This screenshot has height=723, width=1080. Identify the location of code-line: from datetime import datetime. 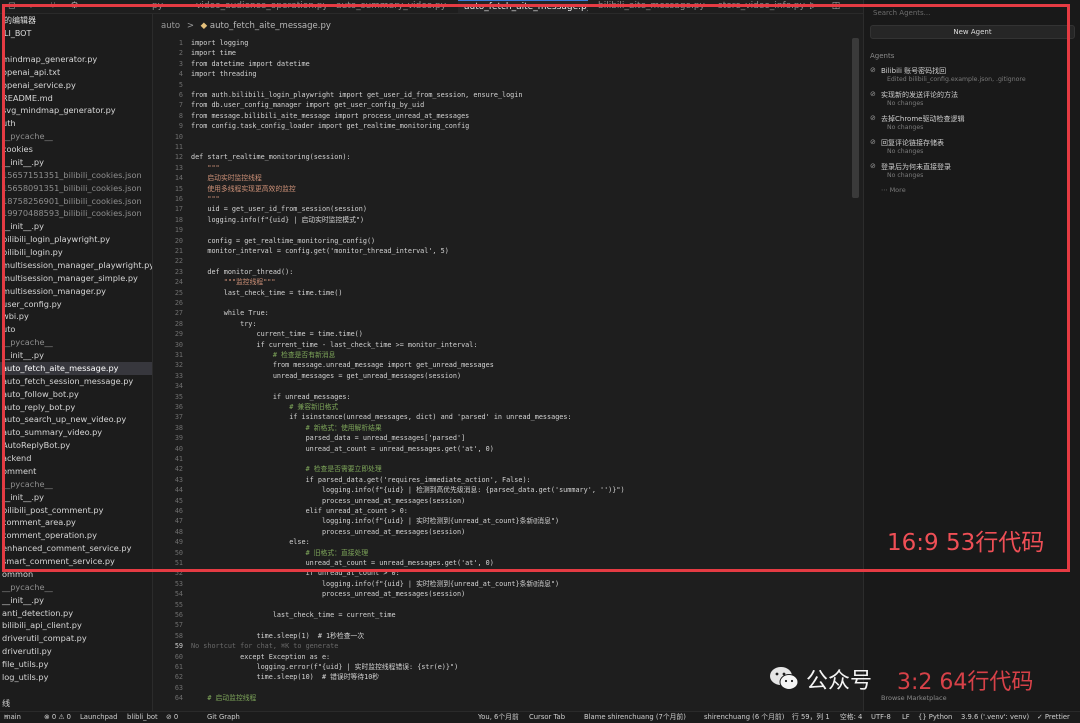
(250, 64).